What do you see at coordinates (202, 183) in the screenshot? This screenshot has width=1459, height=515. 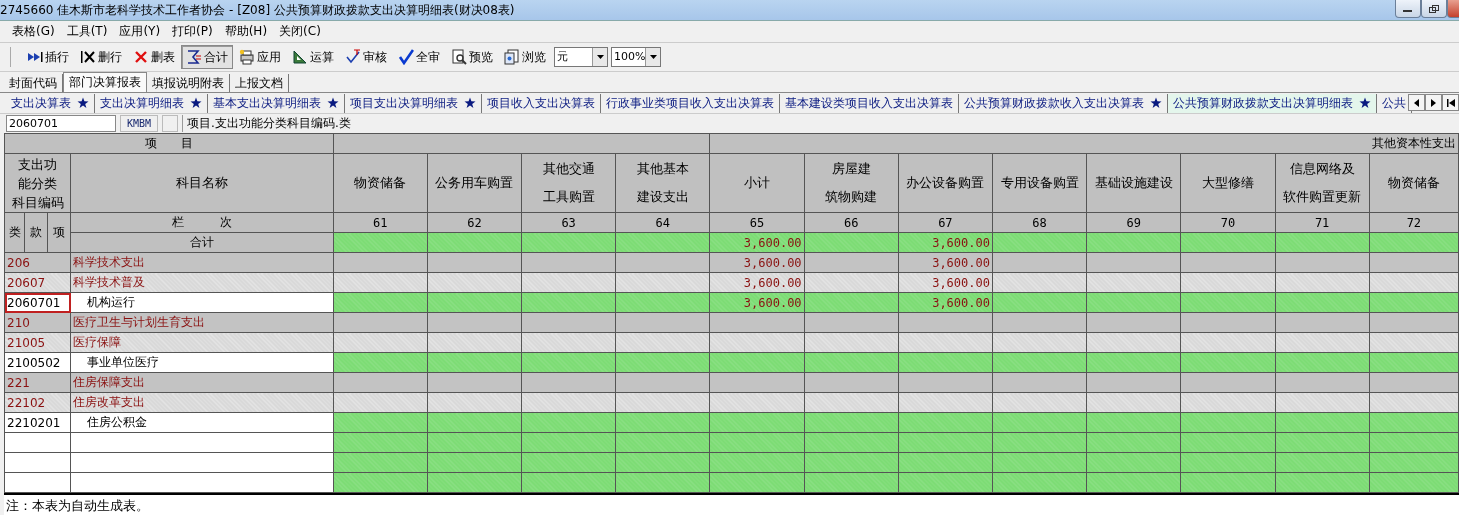 I see `header-cell: 科目名称` at bounding box center [202, 183].